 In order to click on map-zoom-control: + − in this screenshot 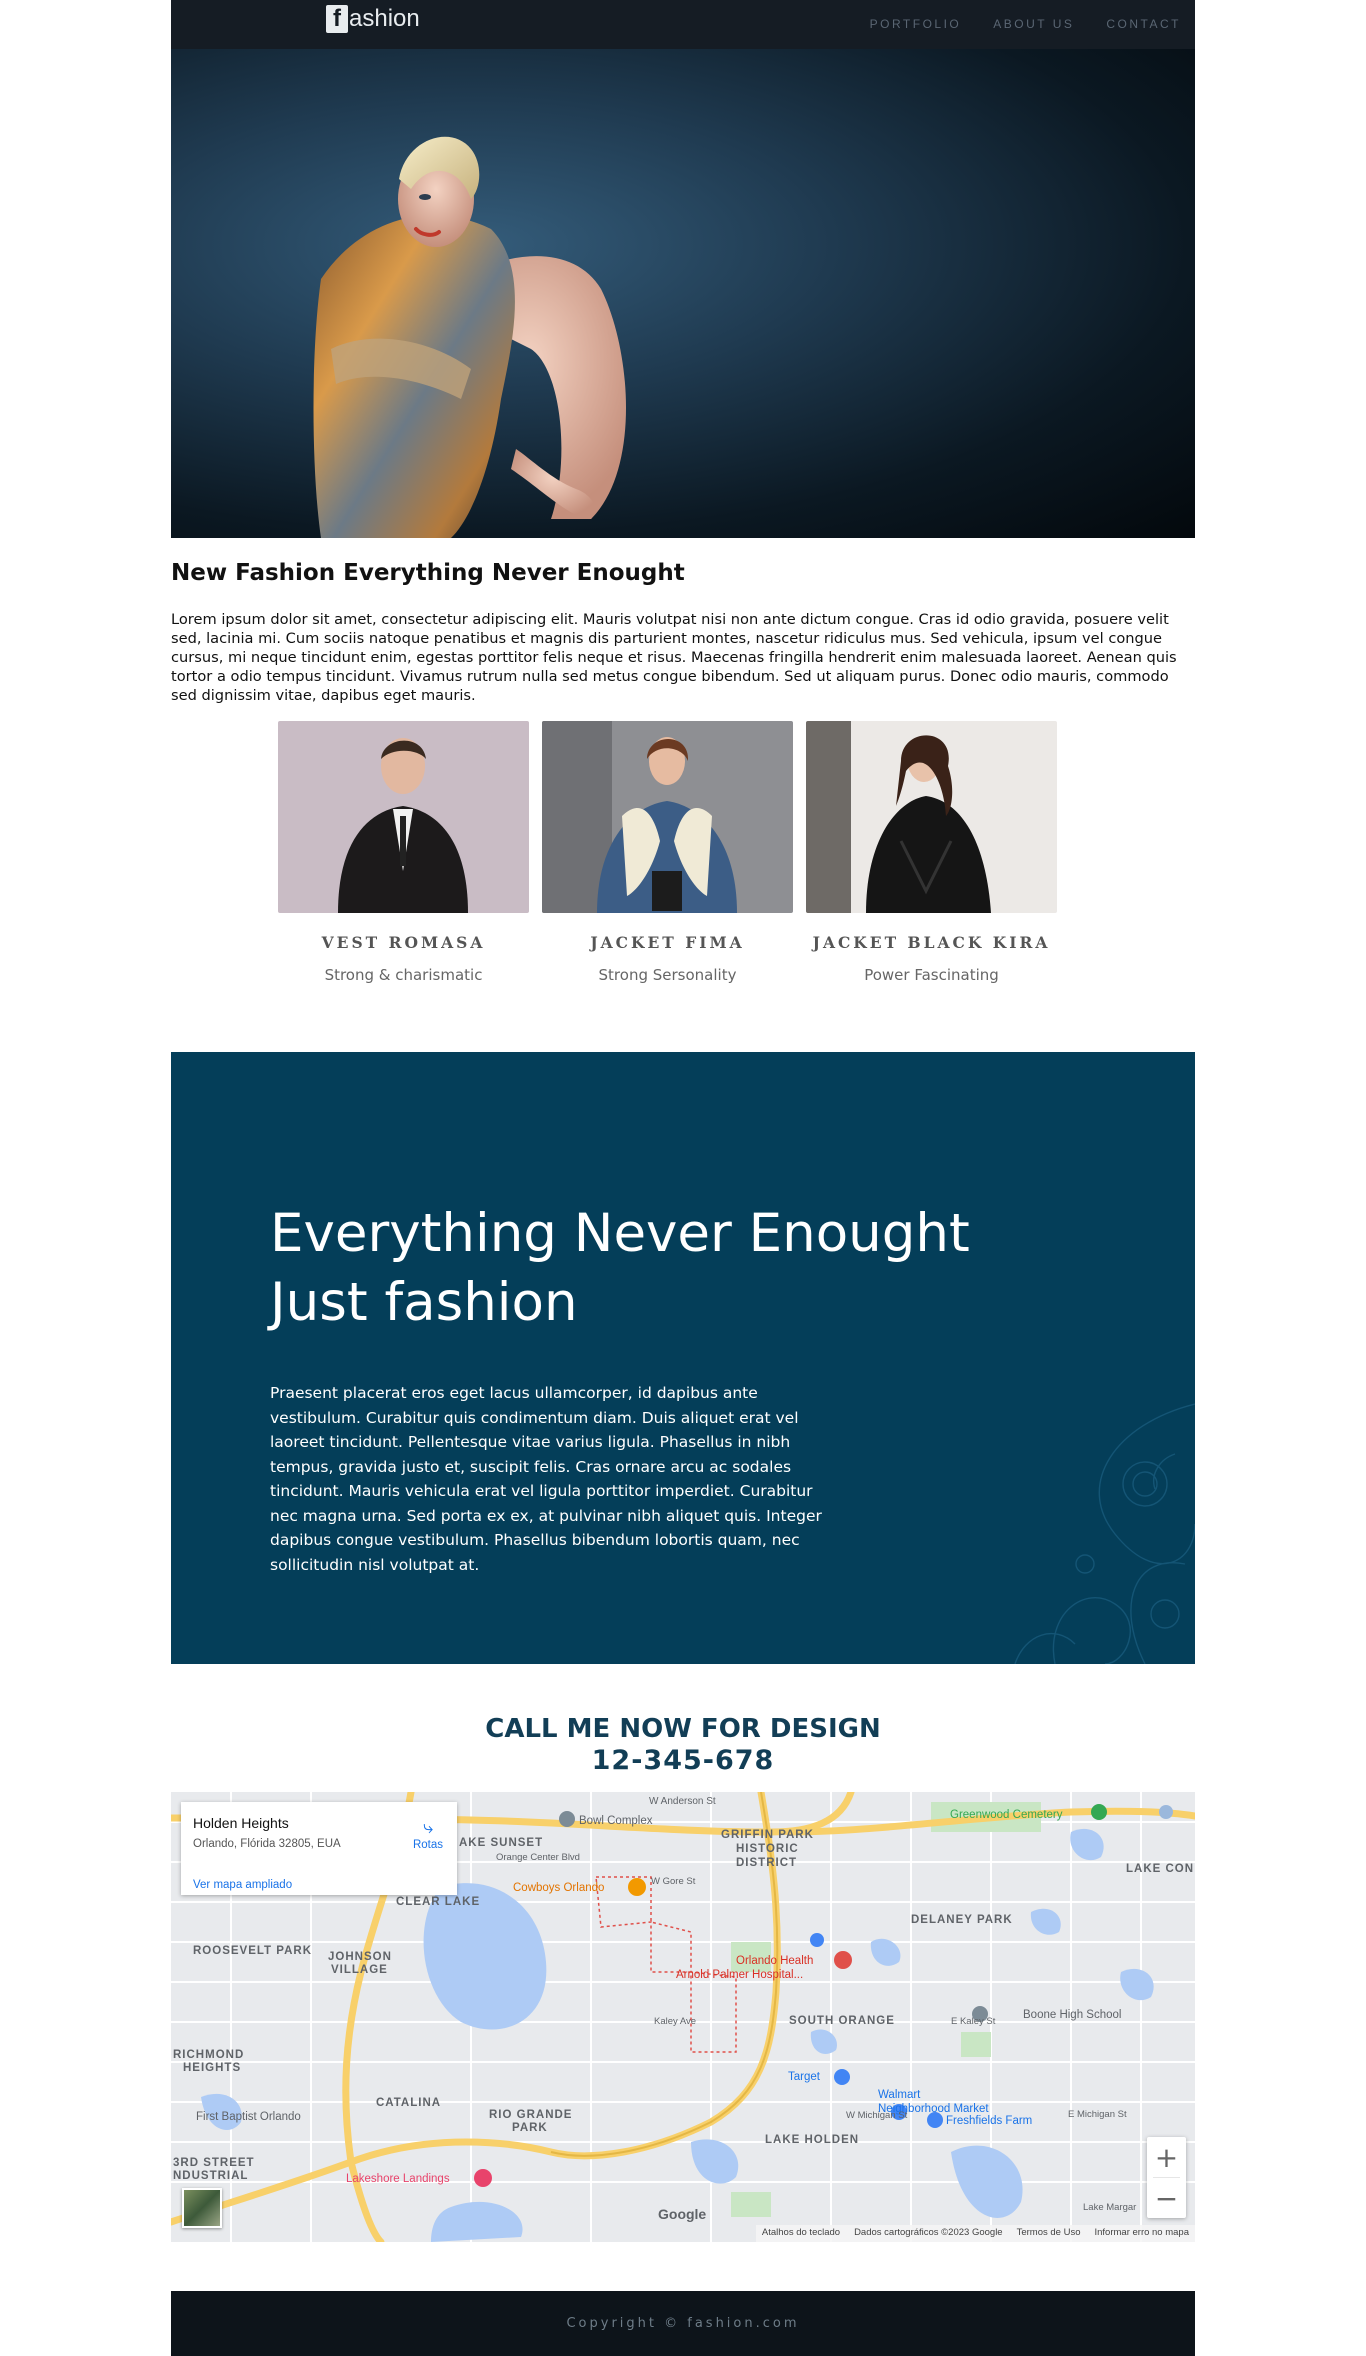, I will do `click(1166, 2177)`.